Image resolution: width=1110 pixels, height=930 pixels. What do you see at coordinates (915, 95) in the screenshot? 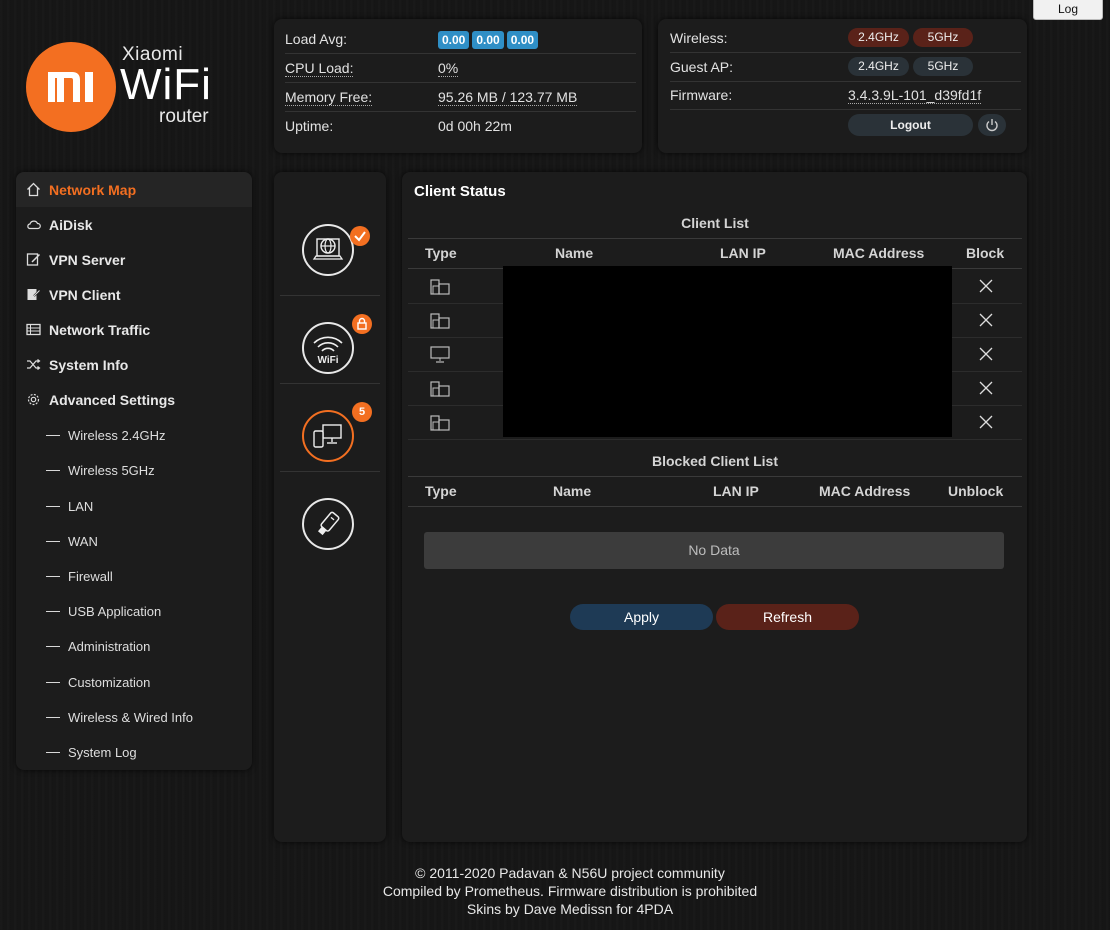
I see `firmware-value: 3.4.3.9L-101_d39fd1f` at bounding box center [915, 95].